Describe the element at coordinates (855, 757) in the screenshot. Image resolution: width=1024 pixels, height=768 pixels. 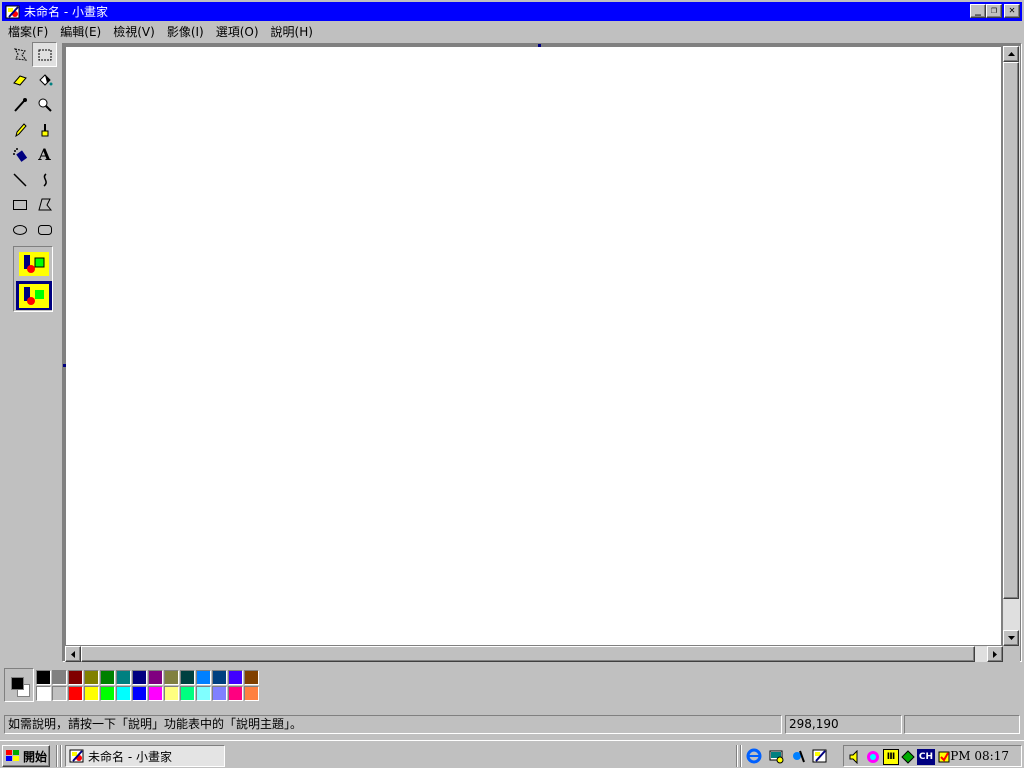
I see `speaker-icon` at that location.